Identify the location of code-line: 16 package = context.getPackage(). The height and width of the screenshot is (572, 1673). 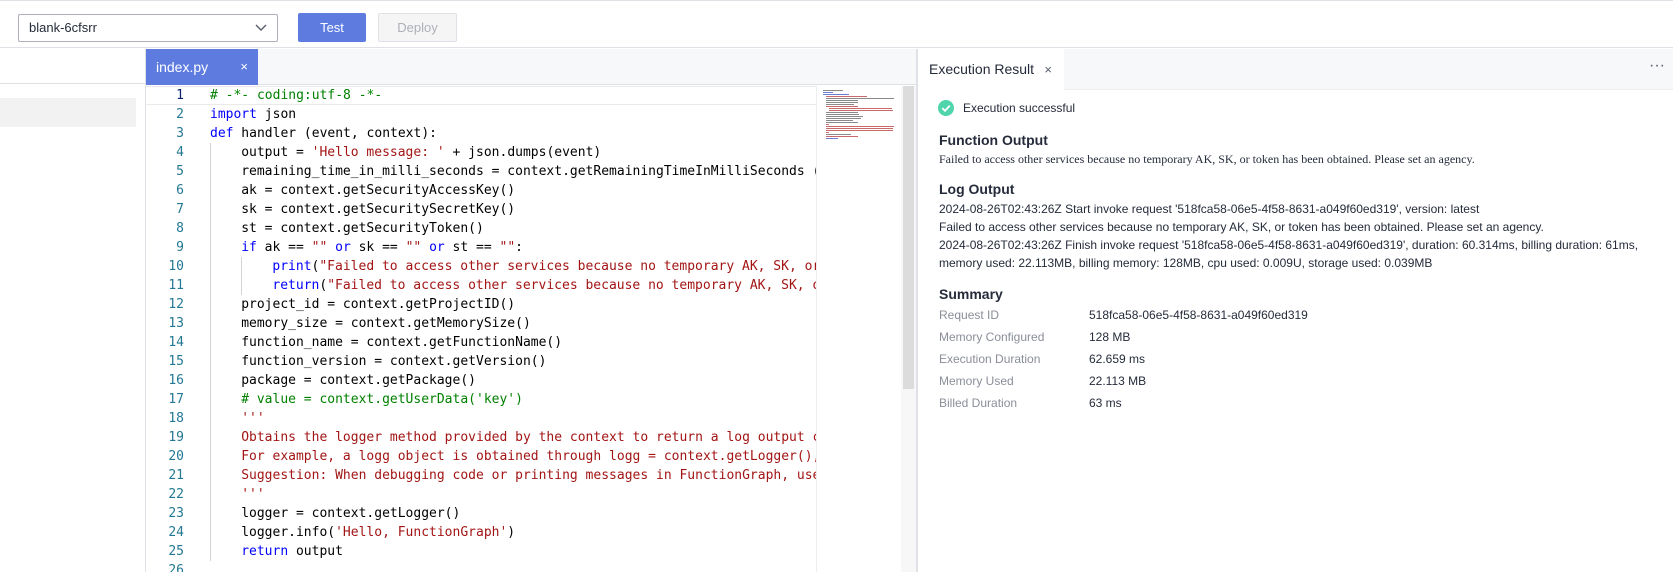
(481, 380).